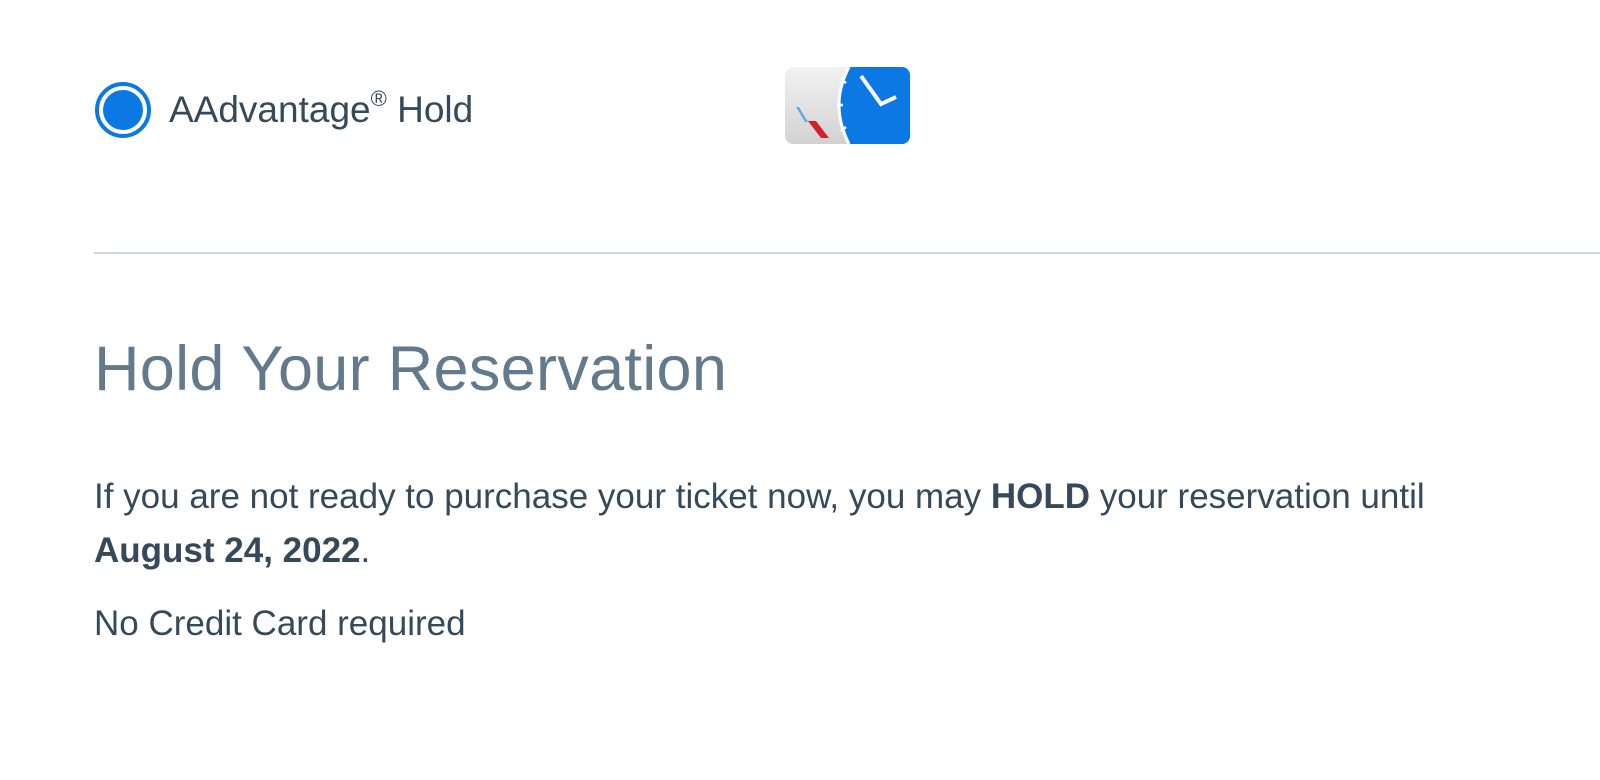 The width and height of the screenshot is (1600, 780). What do you see at coordinates (280, 623) in the screenshot?
I see `no-credit-card-note: No Credit Card required` at bounding box center [280, 623].